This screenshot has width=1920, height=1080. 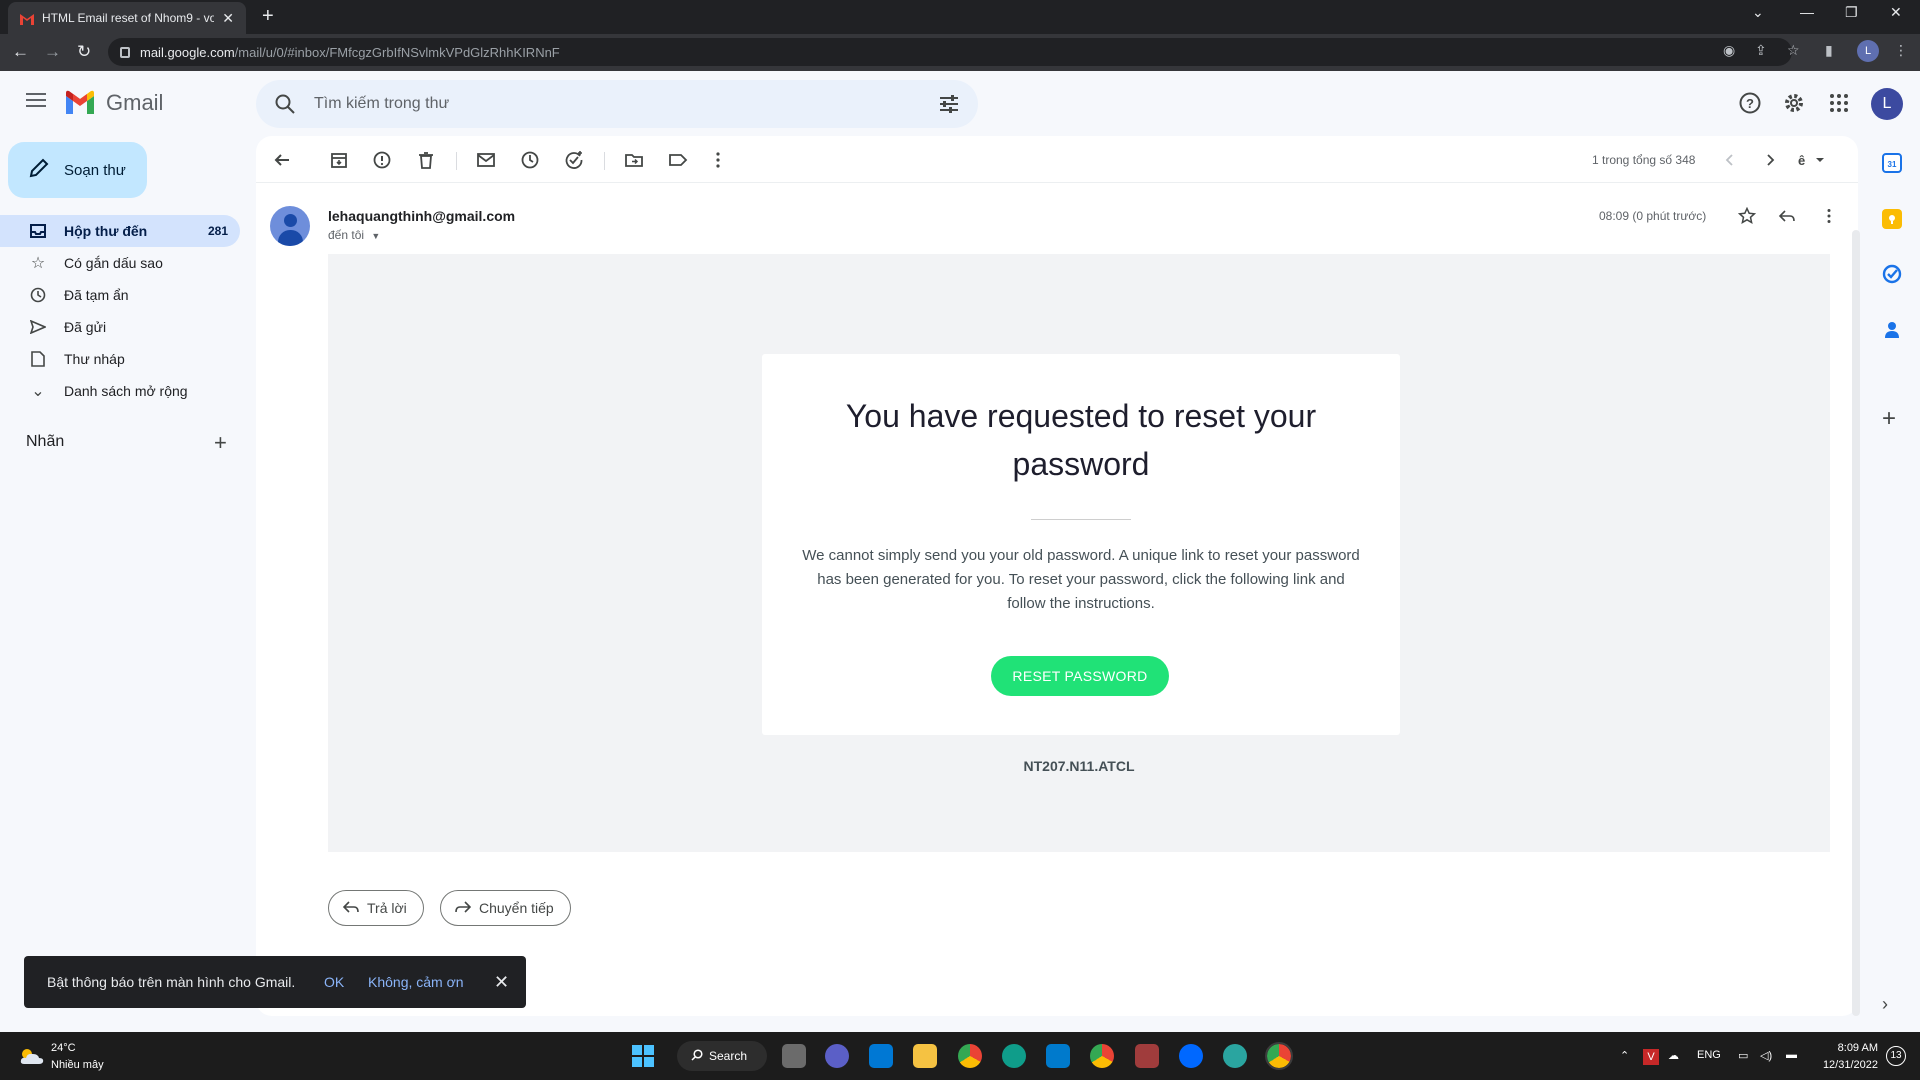 I want to click on snackbar-close-icon: ✕, so click(x=501, y=982).